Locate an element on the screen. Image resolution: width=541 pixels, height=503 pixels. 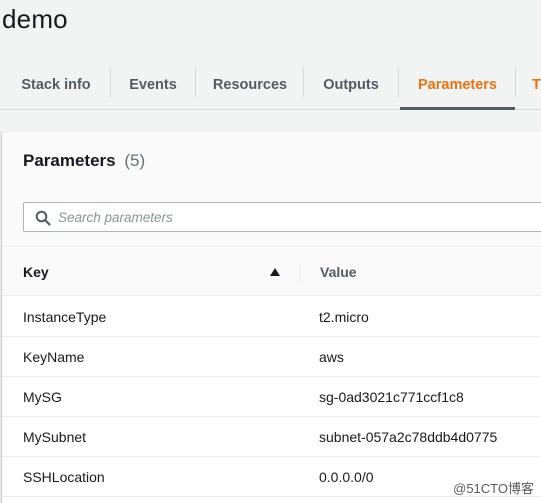
column-header-key: Key is located at coordinates (36, 272).